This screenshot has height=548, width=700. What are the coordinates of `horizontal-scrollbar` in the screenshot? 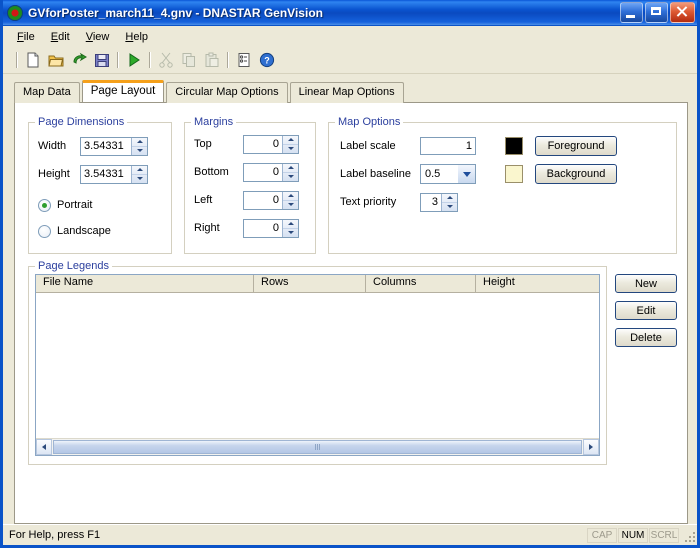 It's located at (317, 446).